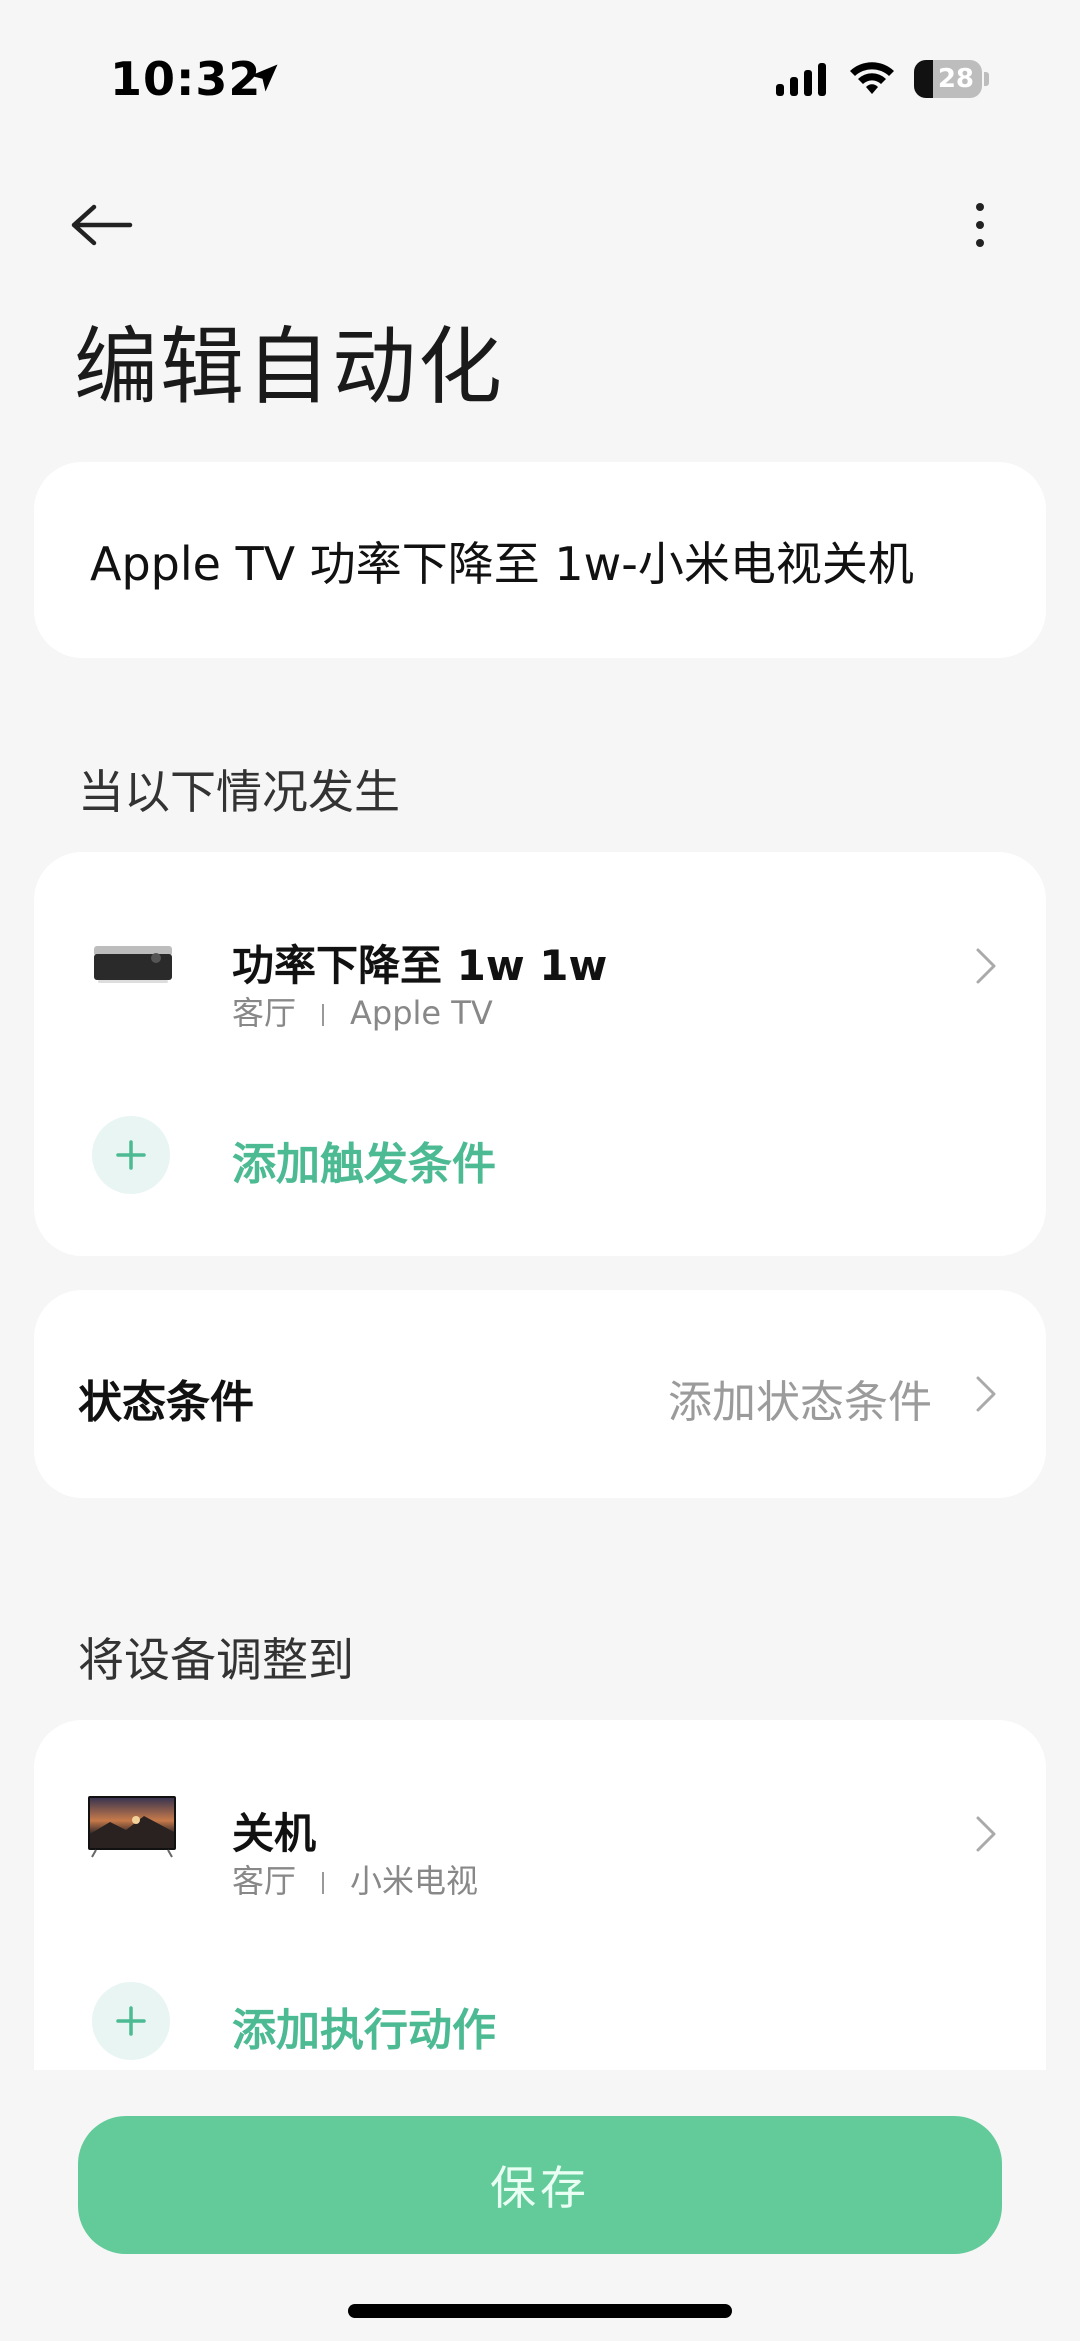 The height and width of the screenshot is (2341, 1080). What do you see at coordinates (540, 1154) in the screenshot?
I see `add-trigger-button: 添加触发条件` at bounding box center [540, 1154].